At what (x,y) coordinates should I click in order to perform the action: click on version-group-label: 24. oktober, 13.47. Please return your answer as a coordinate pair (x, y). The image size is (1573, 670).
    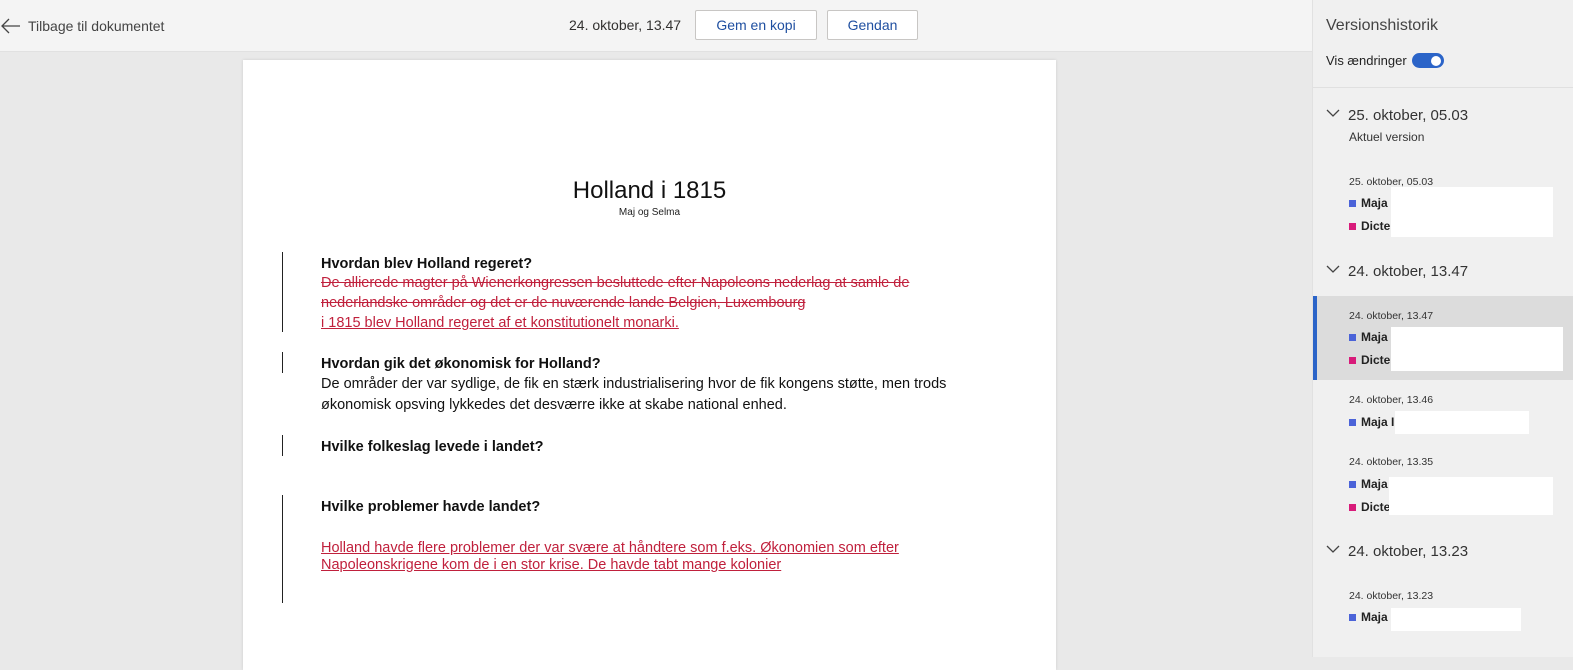
    Looking at the image, I should click on (1408, 271).